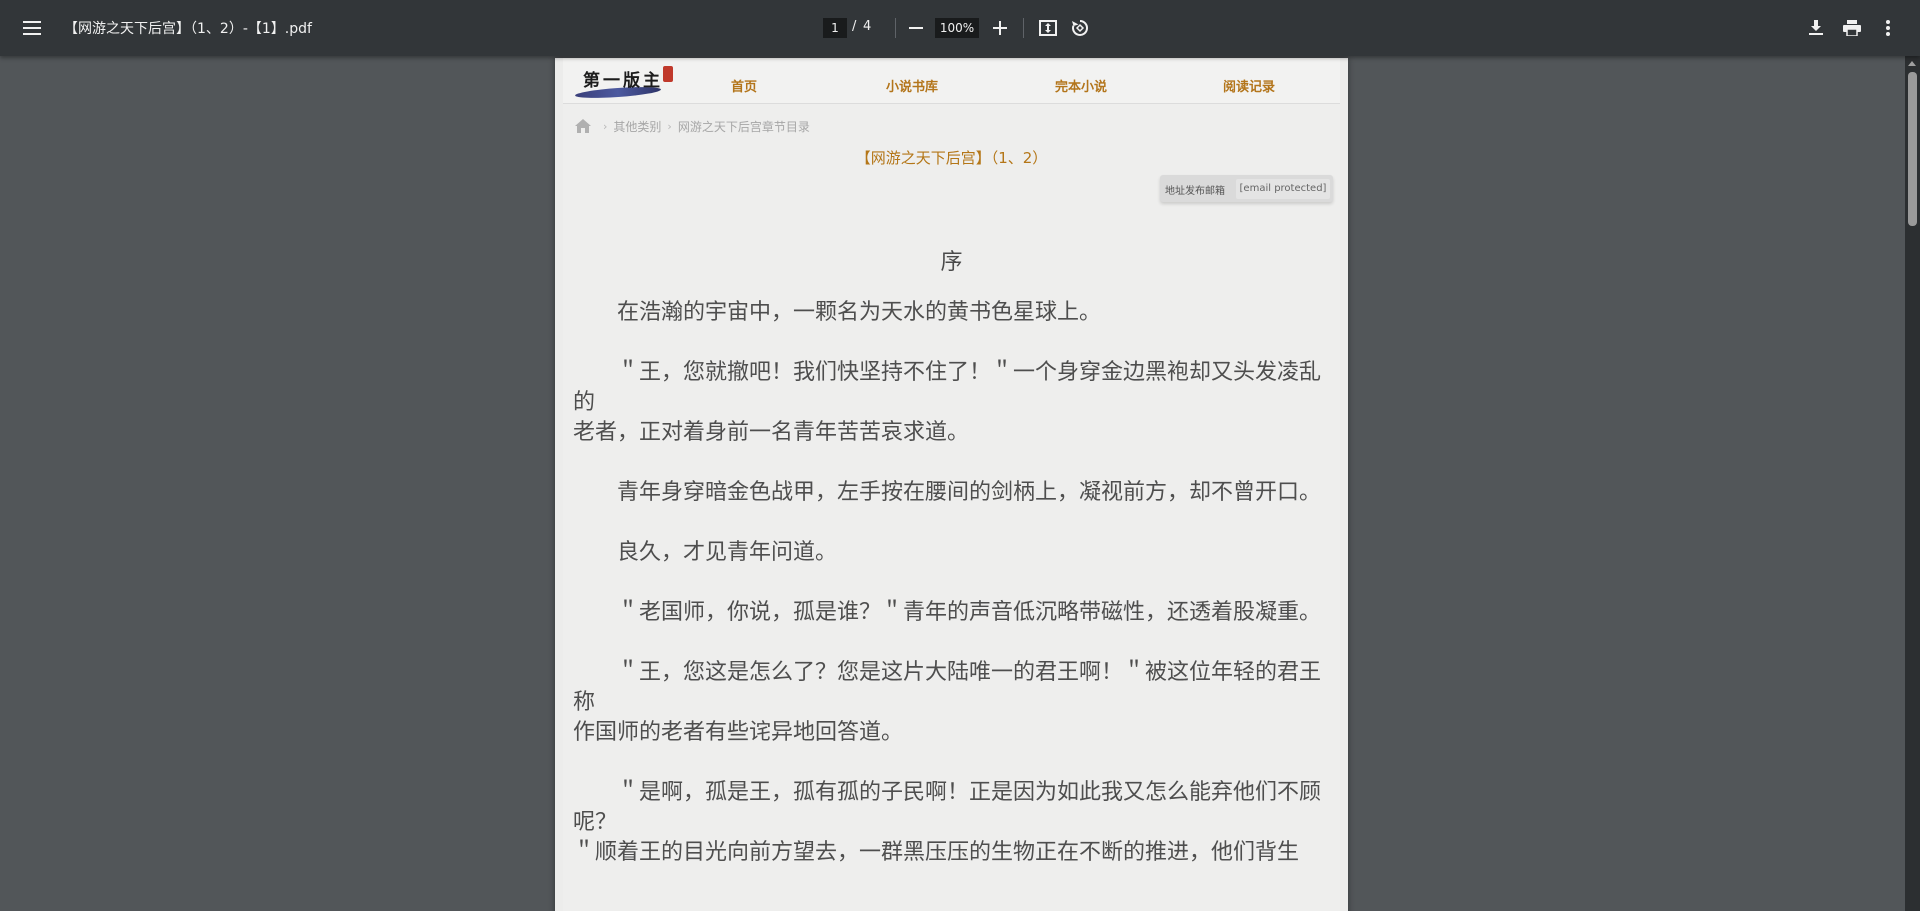 This screenshot has height=911, width=1920. I want to click on scroll-up-arrow-icon, so click(1912, 63).